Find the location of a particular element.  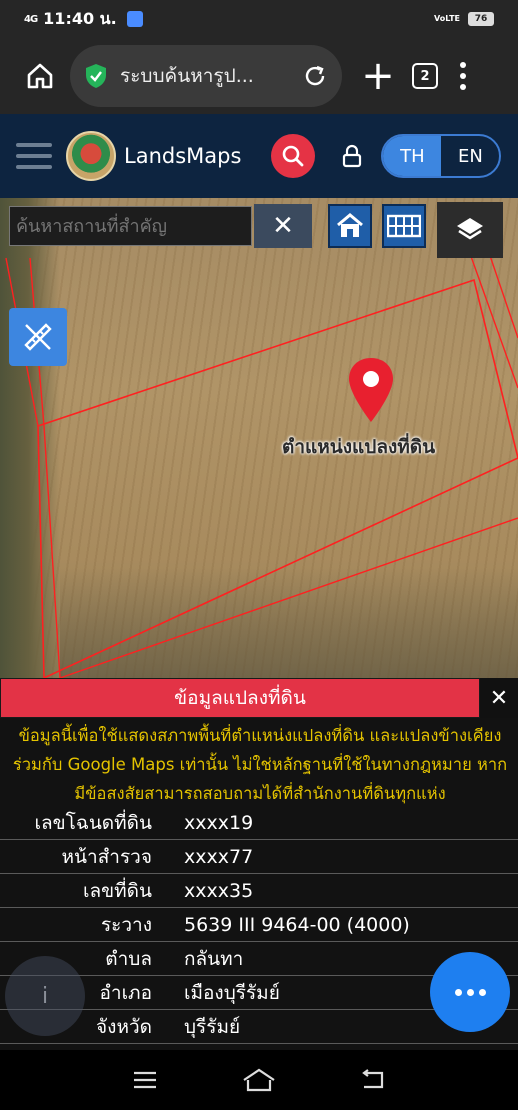

language-toggle: TH EN is located at coordinates (441, 156).